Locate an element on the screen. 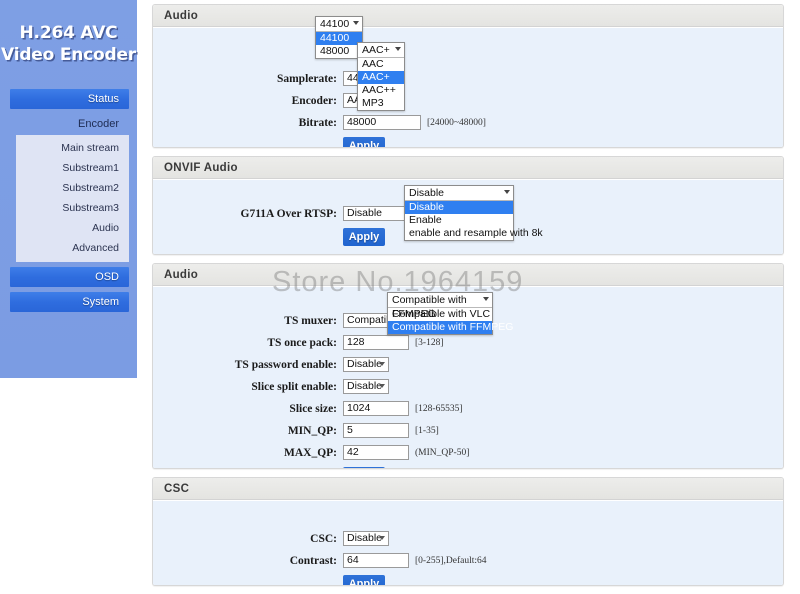 The image size is (800, 594). min-qp-input: 5 is located at coordinates (376, 430).